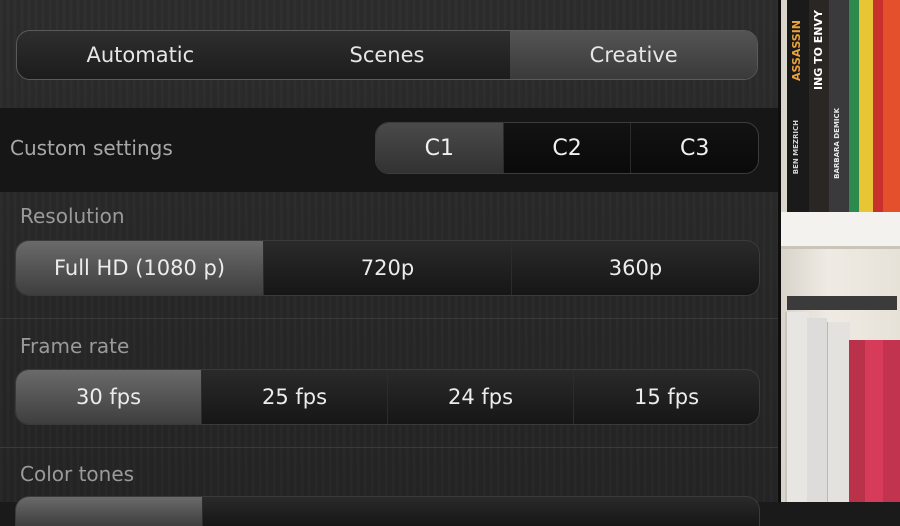  What do you see at coordinates (139, 268) in the screenshot?
I see `resolution-option-1080p: Full HD (1080 p)` at bounding box center [139, 268].